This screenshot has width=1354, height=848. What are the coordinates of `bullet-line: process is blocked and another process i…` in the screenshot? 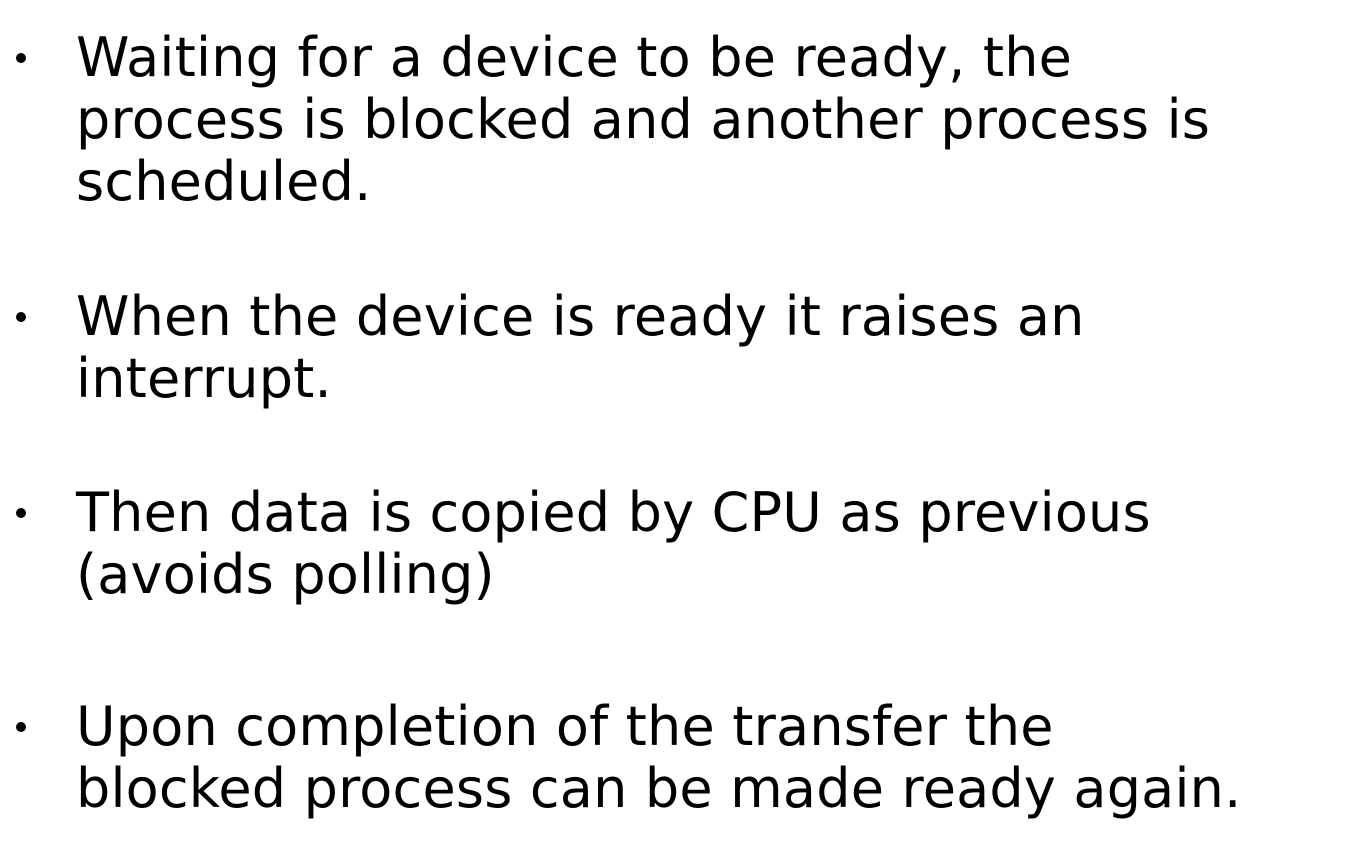 It's located at (643, 119).